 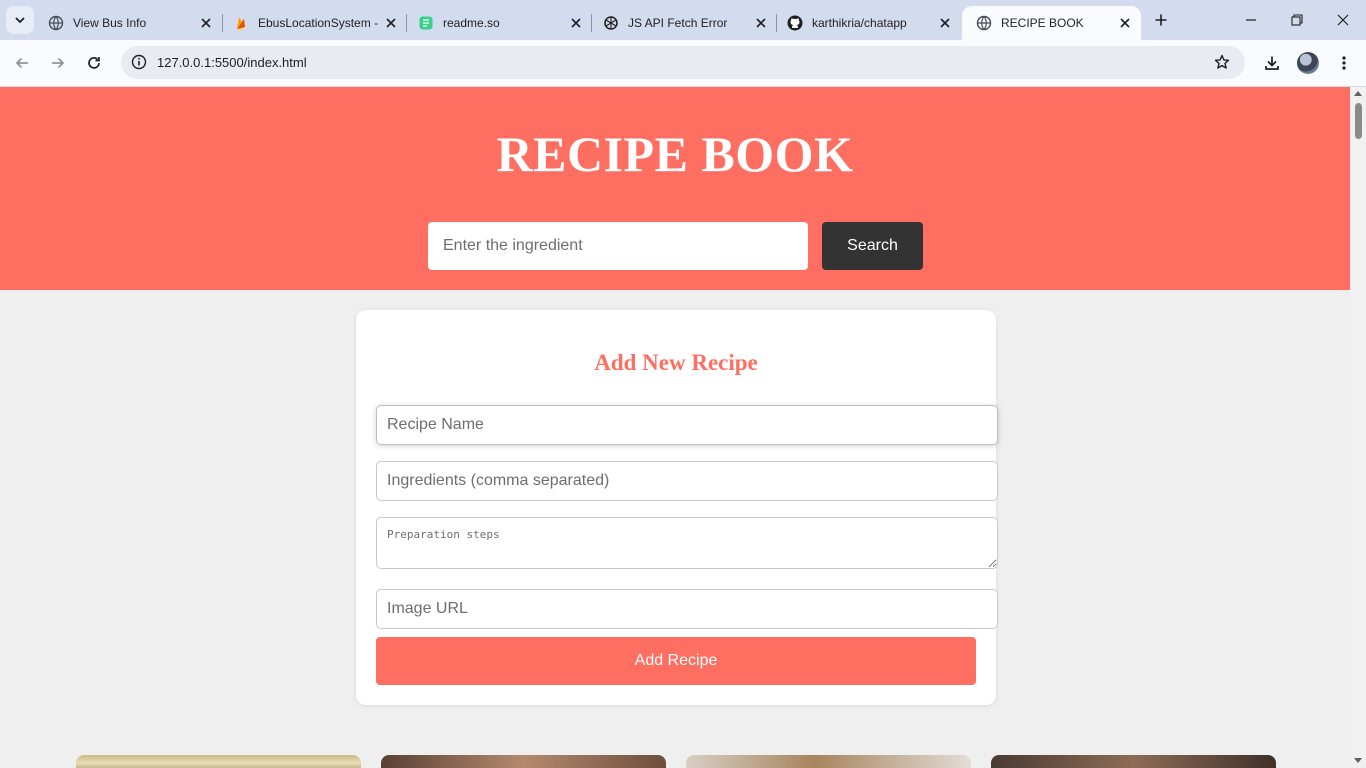 I want to click on openai-icon, so click(x=611, y=23).